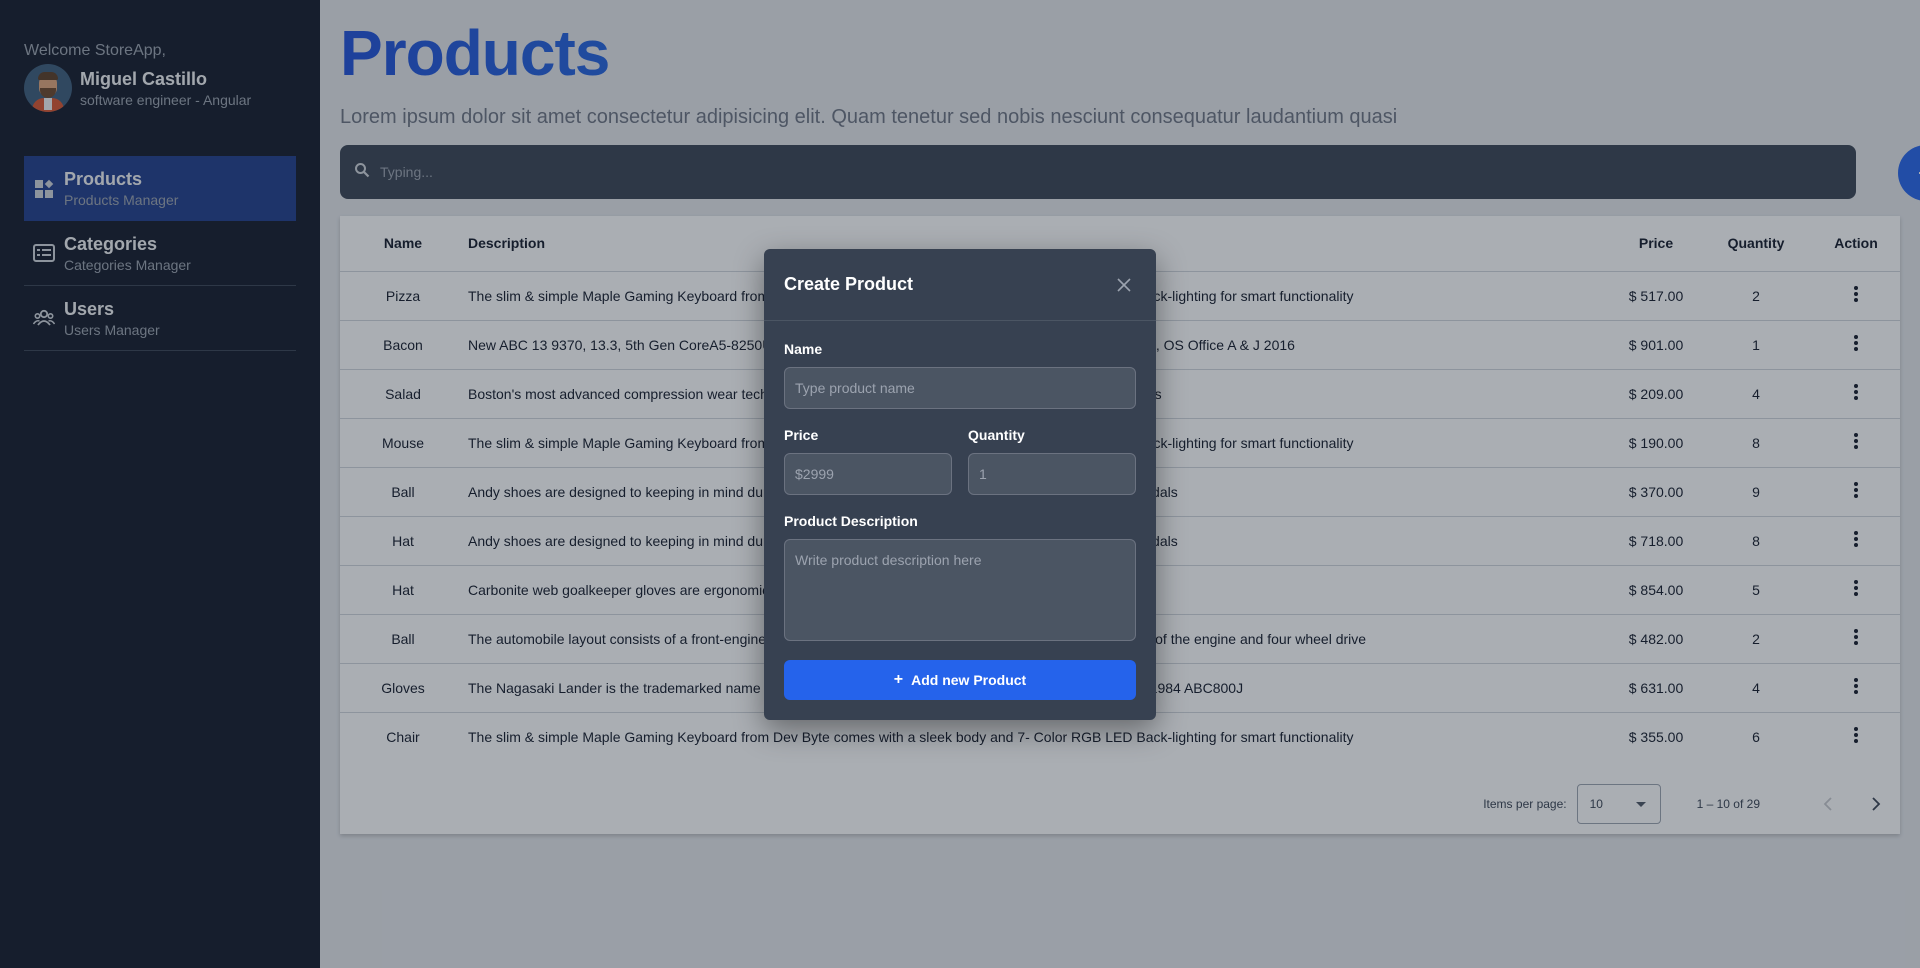 The height and width of the screenshot is (968, 1920). What do you see at coordinates (803, 349) in the screenshot?
I see `name-label: Name` at bounding box center [803, 349].